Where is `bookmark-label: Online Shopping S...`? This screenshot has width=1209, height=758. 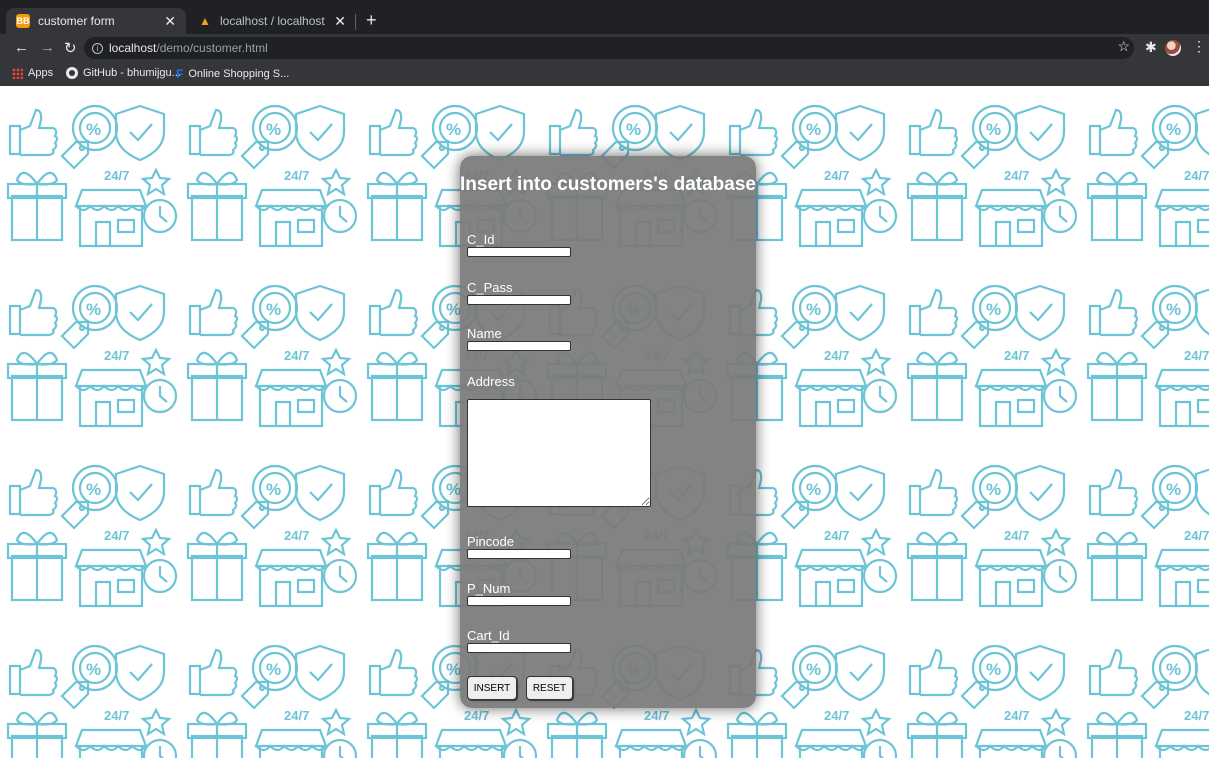
bookmark-label: Online Shopping S... is located at coordinates (239, 74).